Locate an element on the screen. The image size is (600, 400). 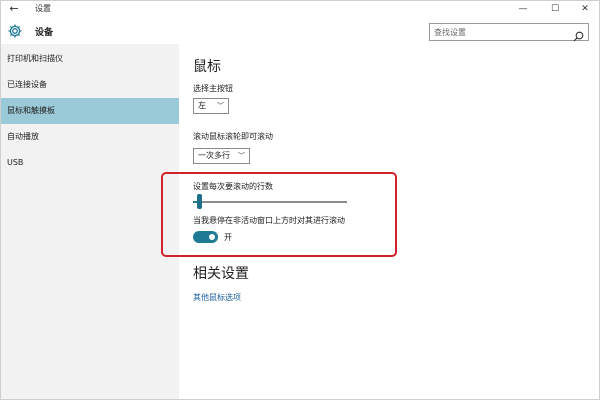
scroll-mode-dropdown: 一次多行 ﹀ is located at coordinates (221, 156).